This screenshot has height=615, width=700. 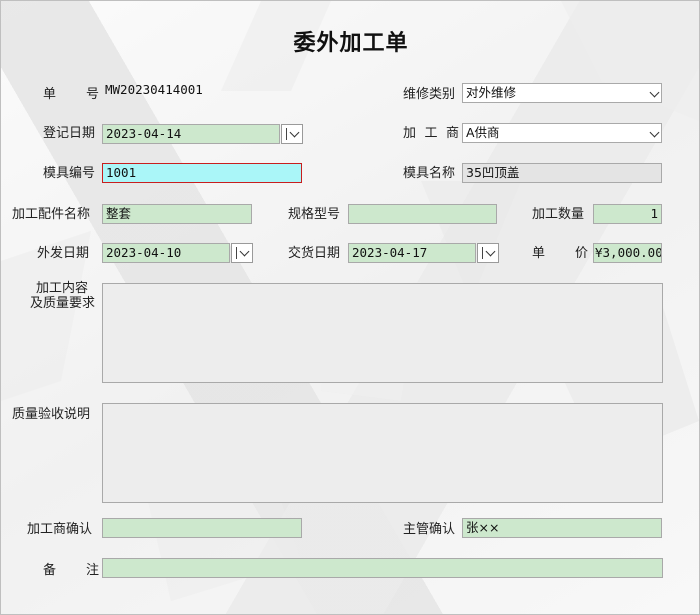 I want to click on mold-no-input: 1001, so click(x=202, y=173).